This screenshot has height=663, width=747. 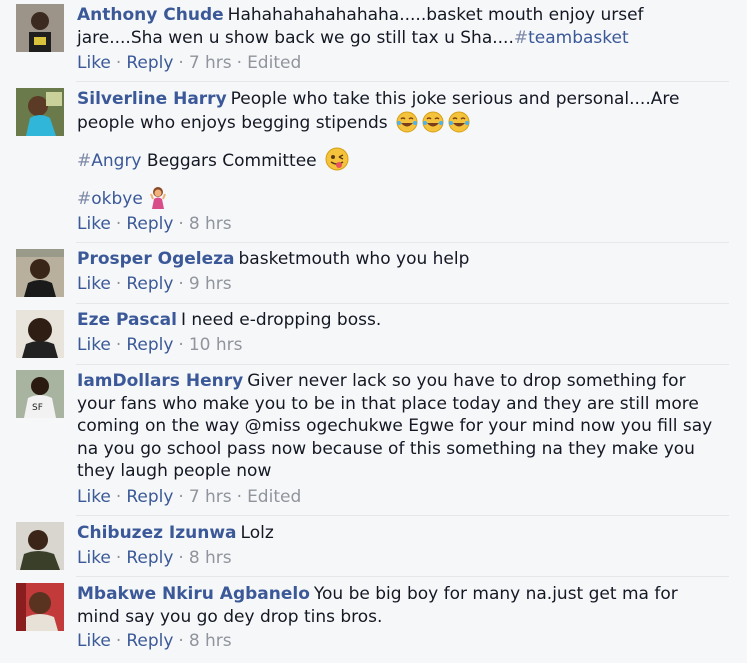 I want to click on timestamp: 10 hrs, so click(x=216, y=345).